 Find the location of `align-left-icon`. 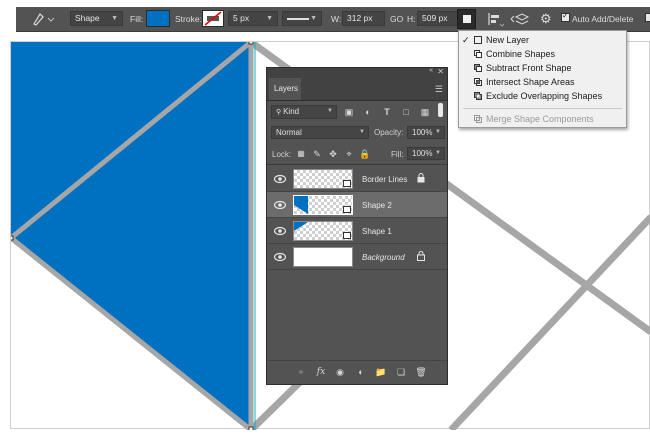

align-left-icon is located at coordinates (496, 20).